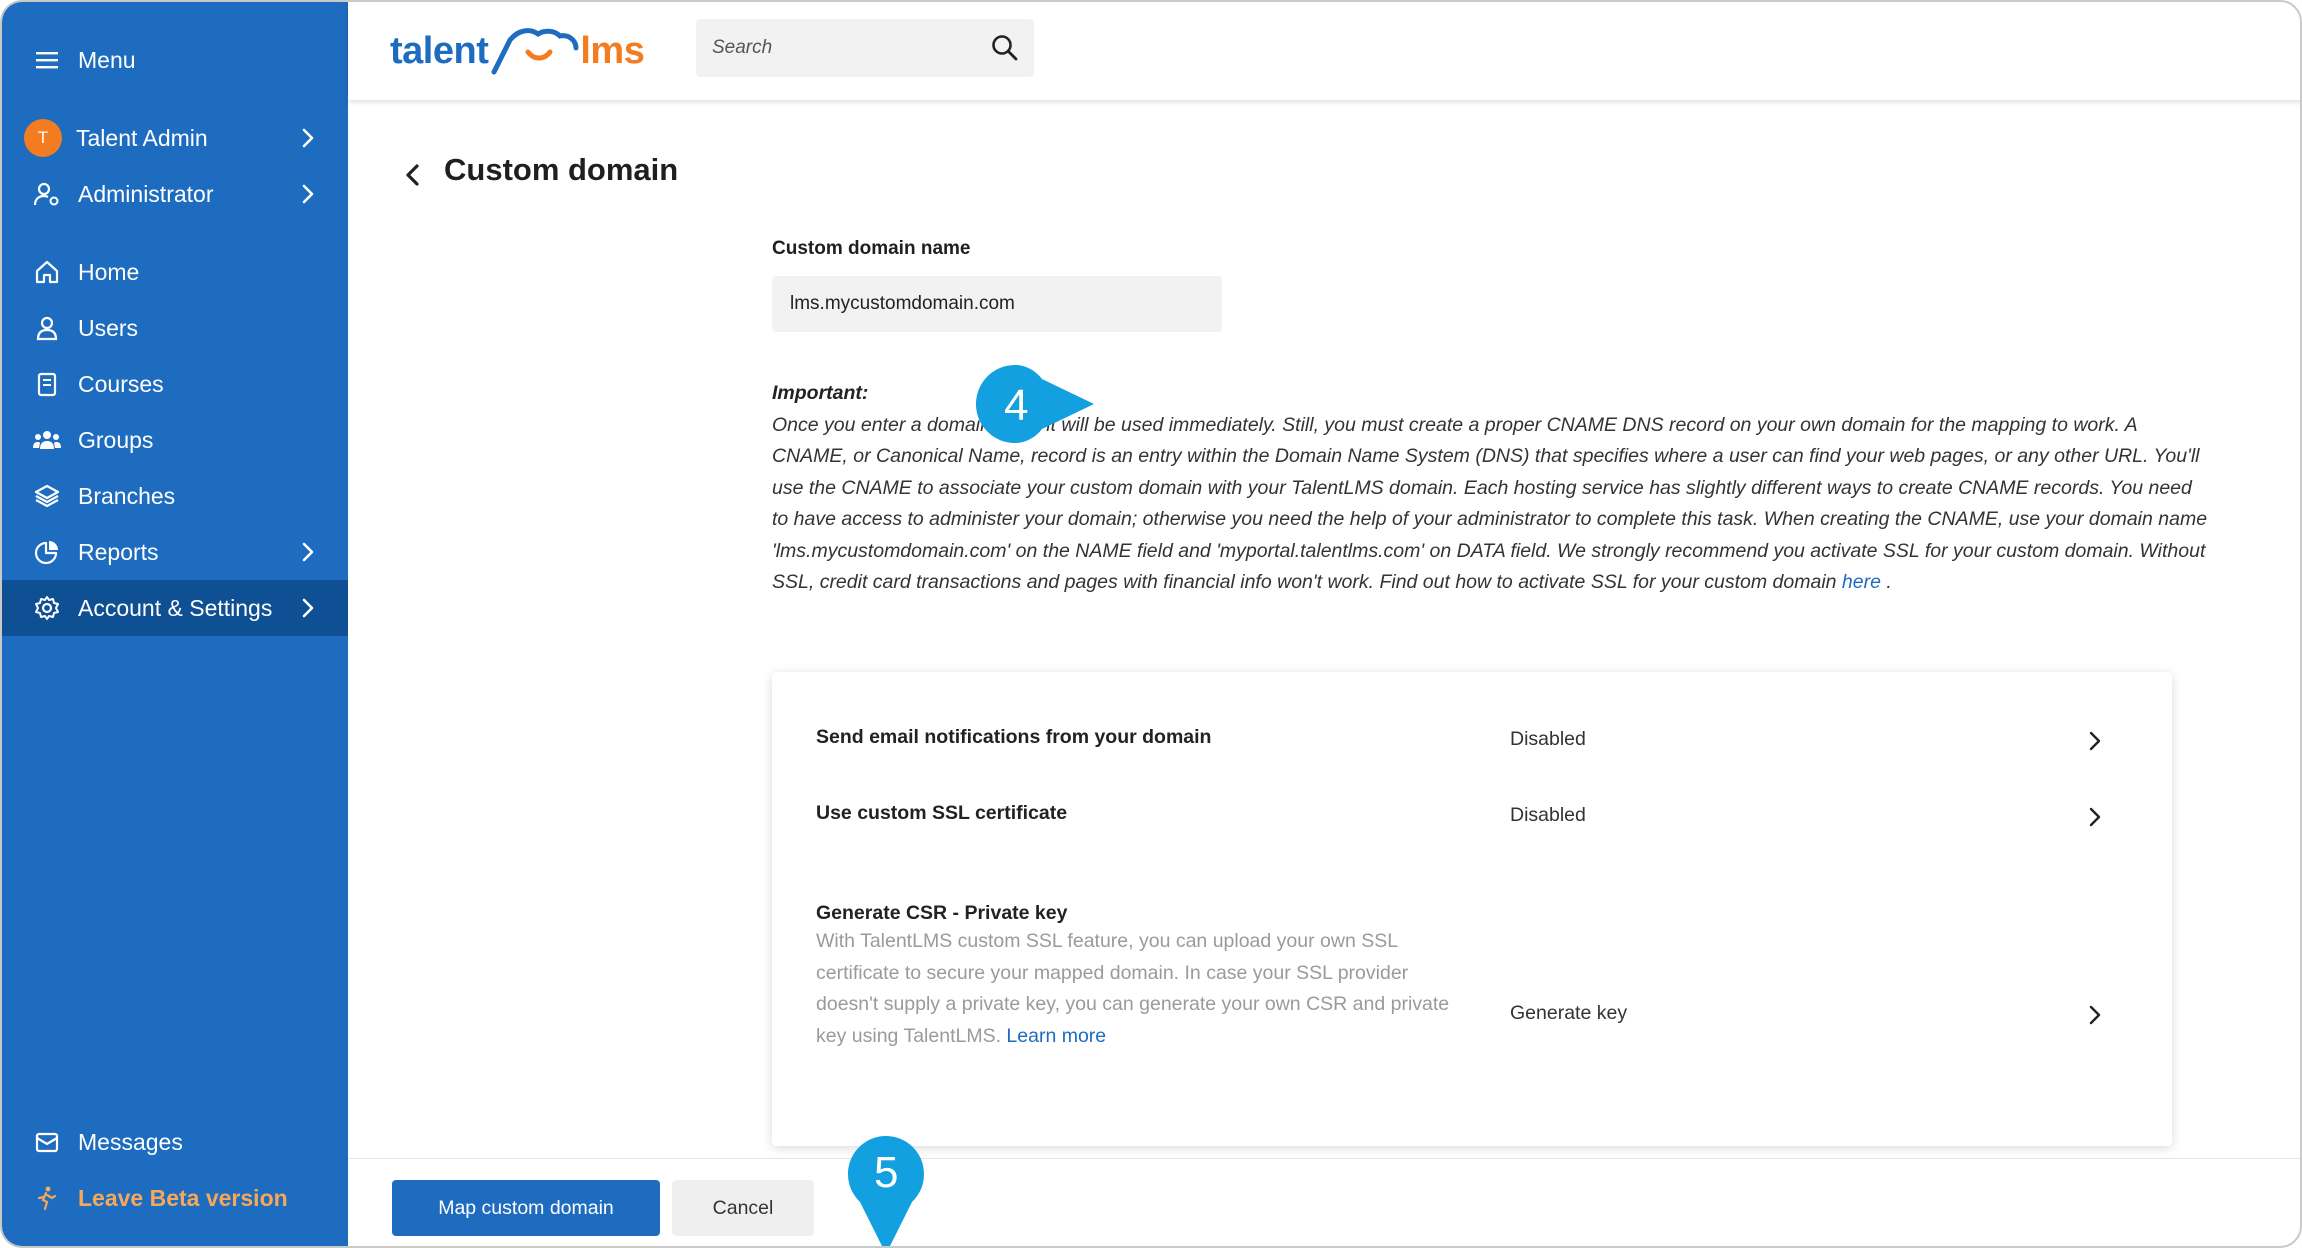 The image size is (2302, 1248). Describe the element at coordinates (47, 194) in the screenshot. I see `user-settings-icon` at that location.